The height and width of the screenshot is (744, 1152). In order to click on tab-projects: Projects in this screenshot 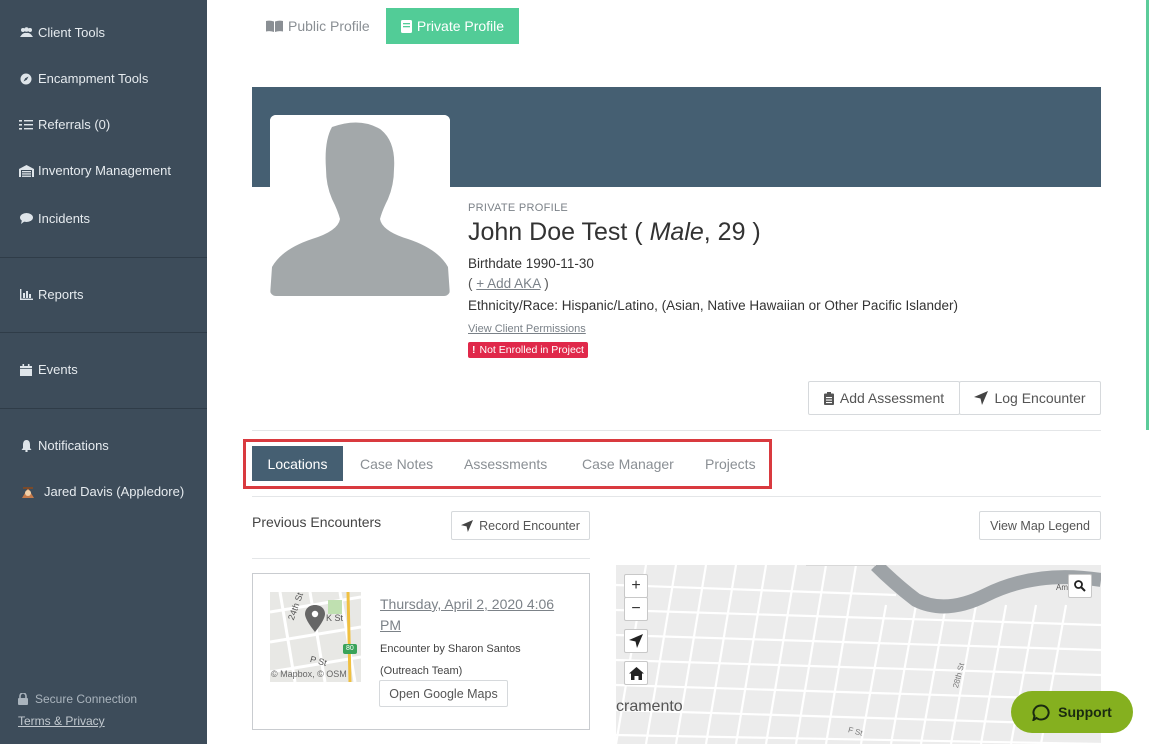, I will do `click(730, 463)`.